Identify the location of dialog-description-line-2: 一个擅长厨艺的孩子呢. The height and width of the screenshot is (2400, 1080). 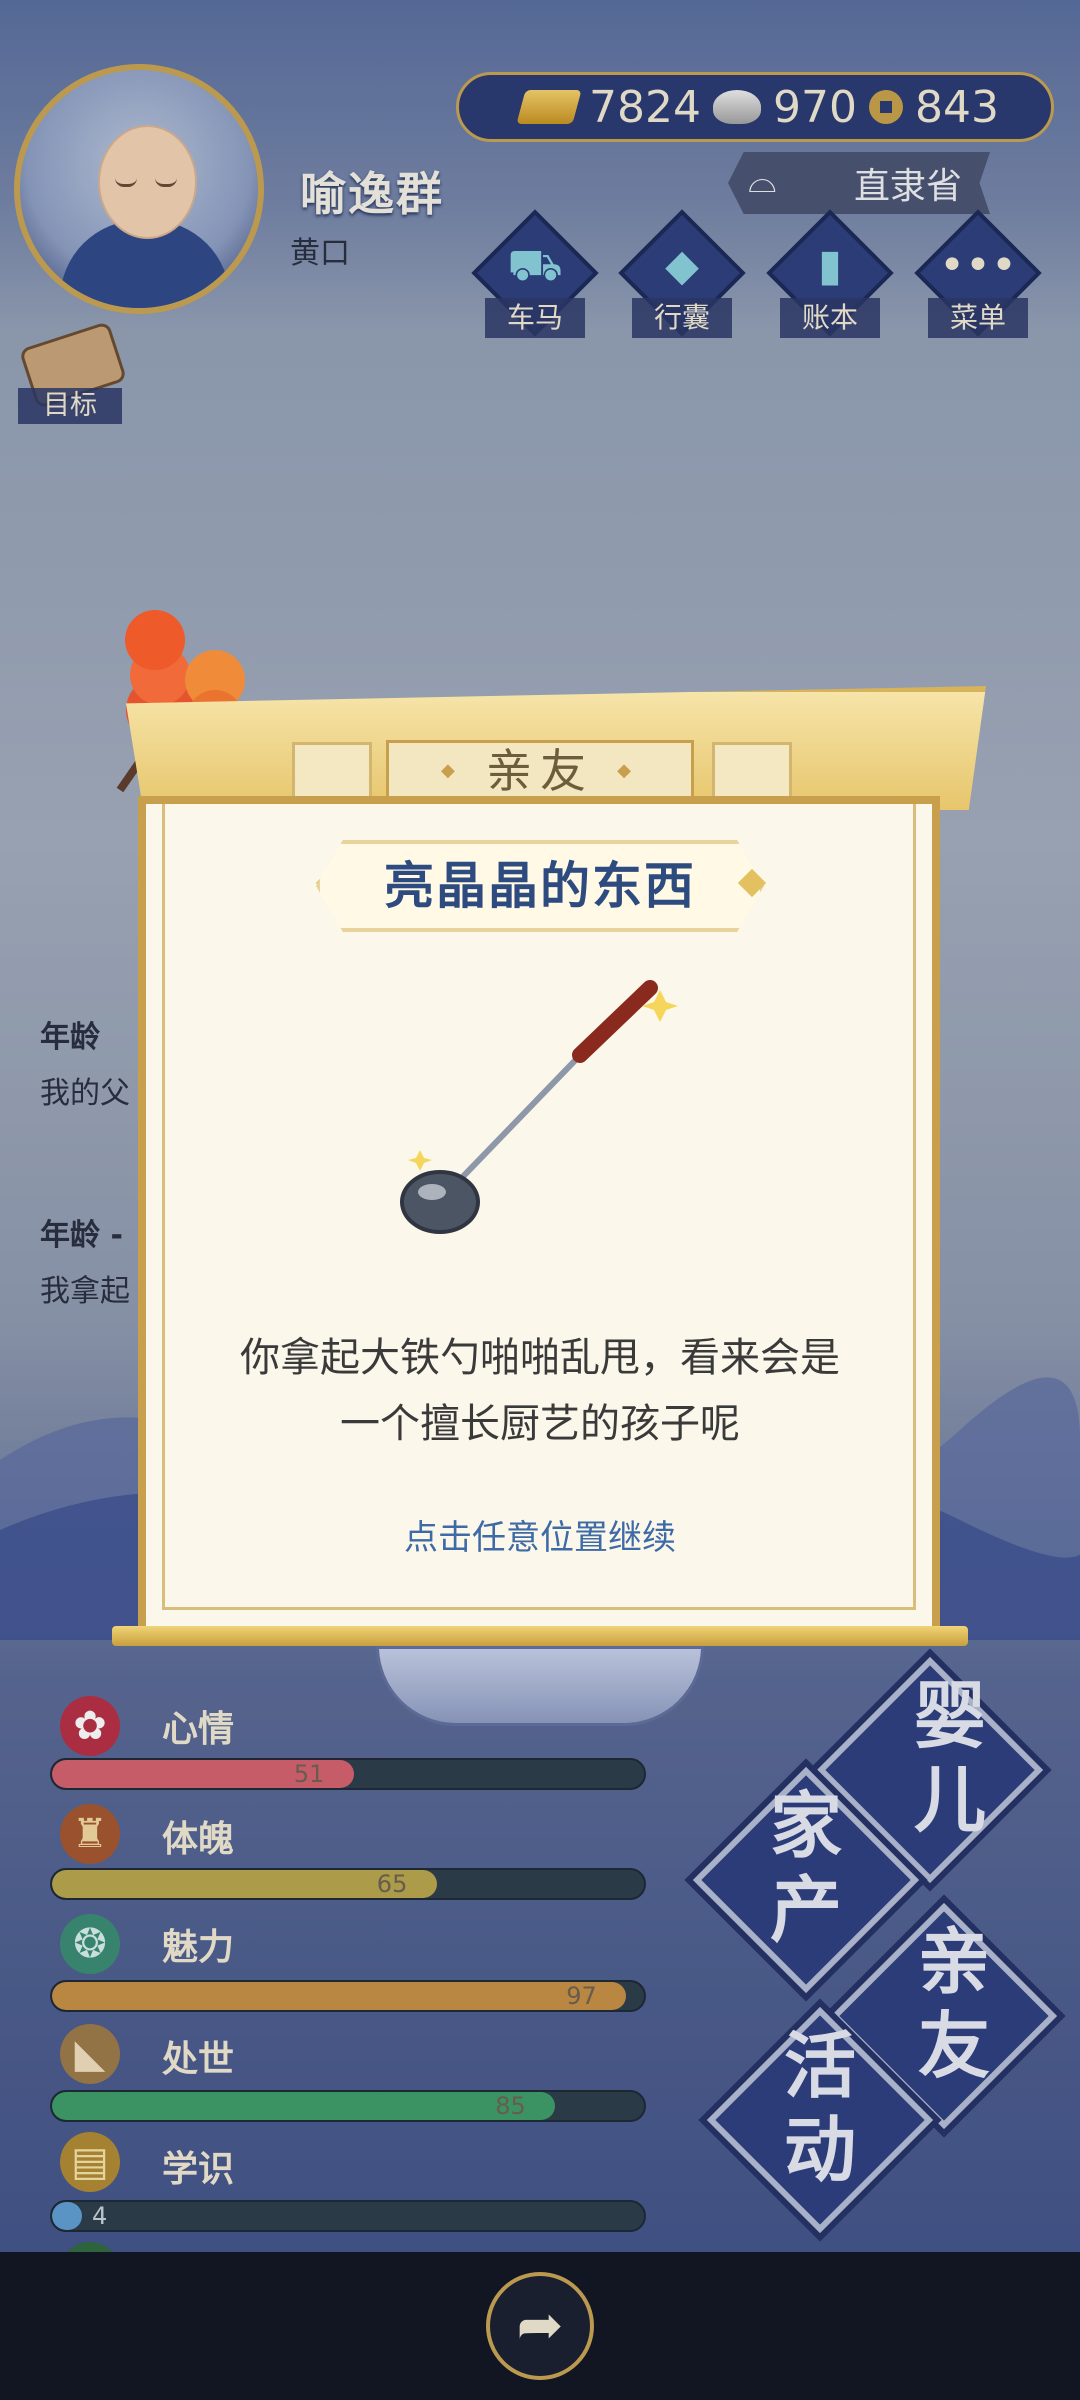
(540, 1424).